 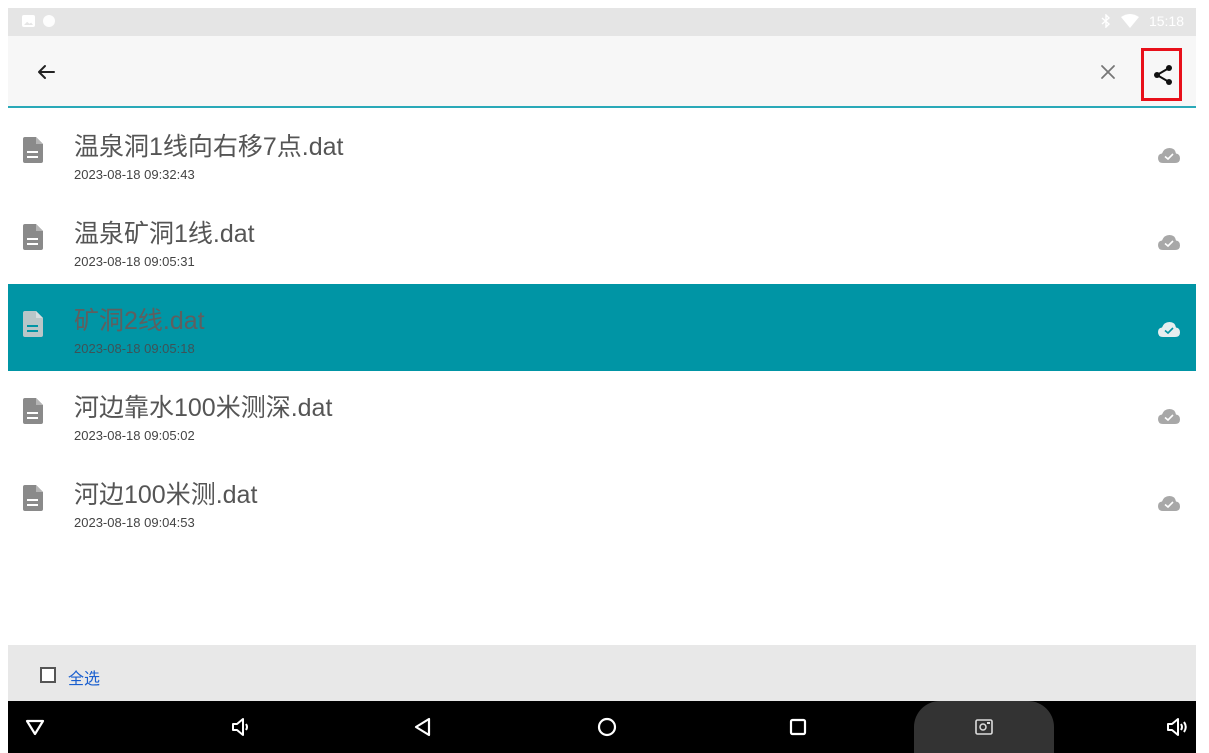 What do you see at coordinates (602, 414) in the screenshot?
I see `file-list-item: 河边靠水100米测深.dat 2023-08-18 09:05:02` at bounding box center [602, 414].